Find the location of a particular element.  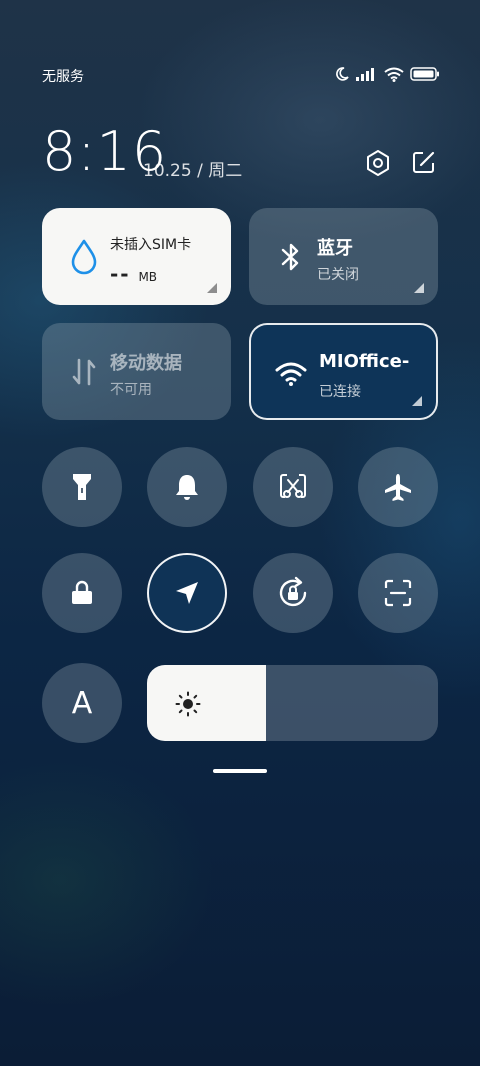

lock-screen-button is located at coordinates (82, 593).